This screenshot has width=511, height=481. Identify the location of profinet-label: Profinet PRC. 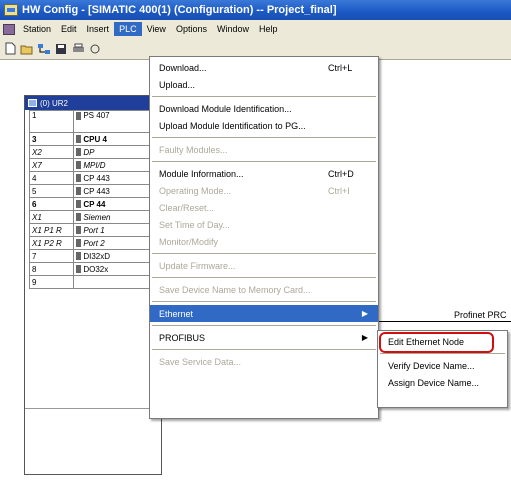
(480, 315).